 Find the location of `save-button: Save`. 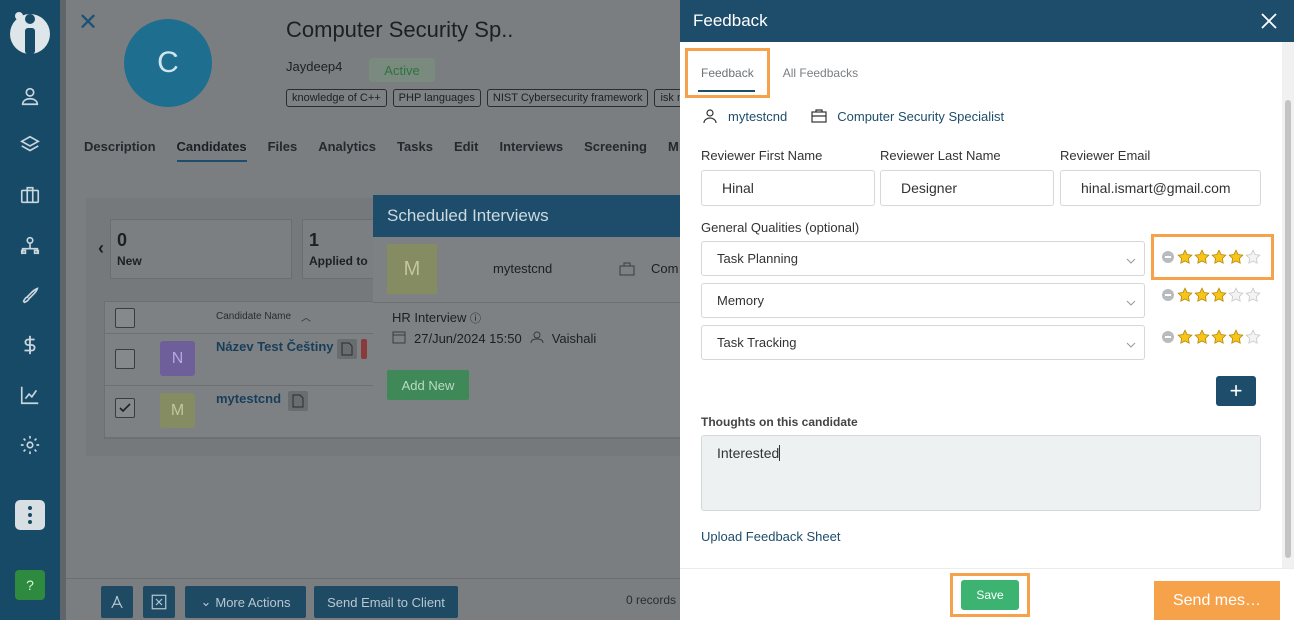

save-button: Save is located at coordinates (990, 595).